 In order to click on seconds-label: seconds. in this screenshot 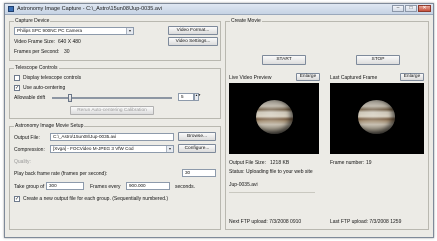, I will do `click(185, 187)`.